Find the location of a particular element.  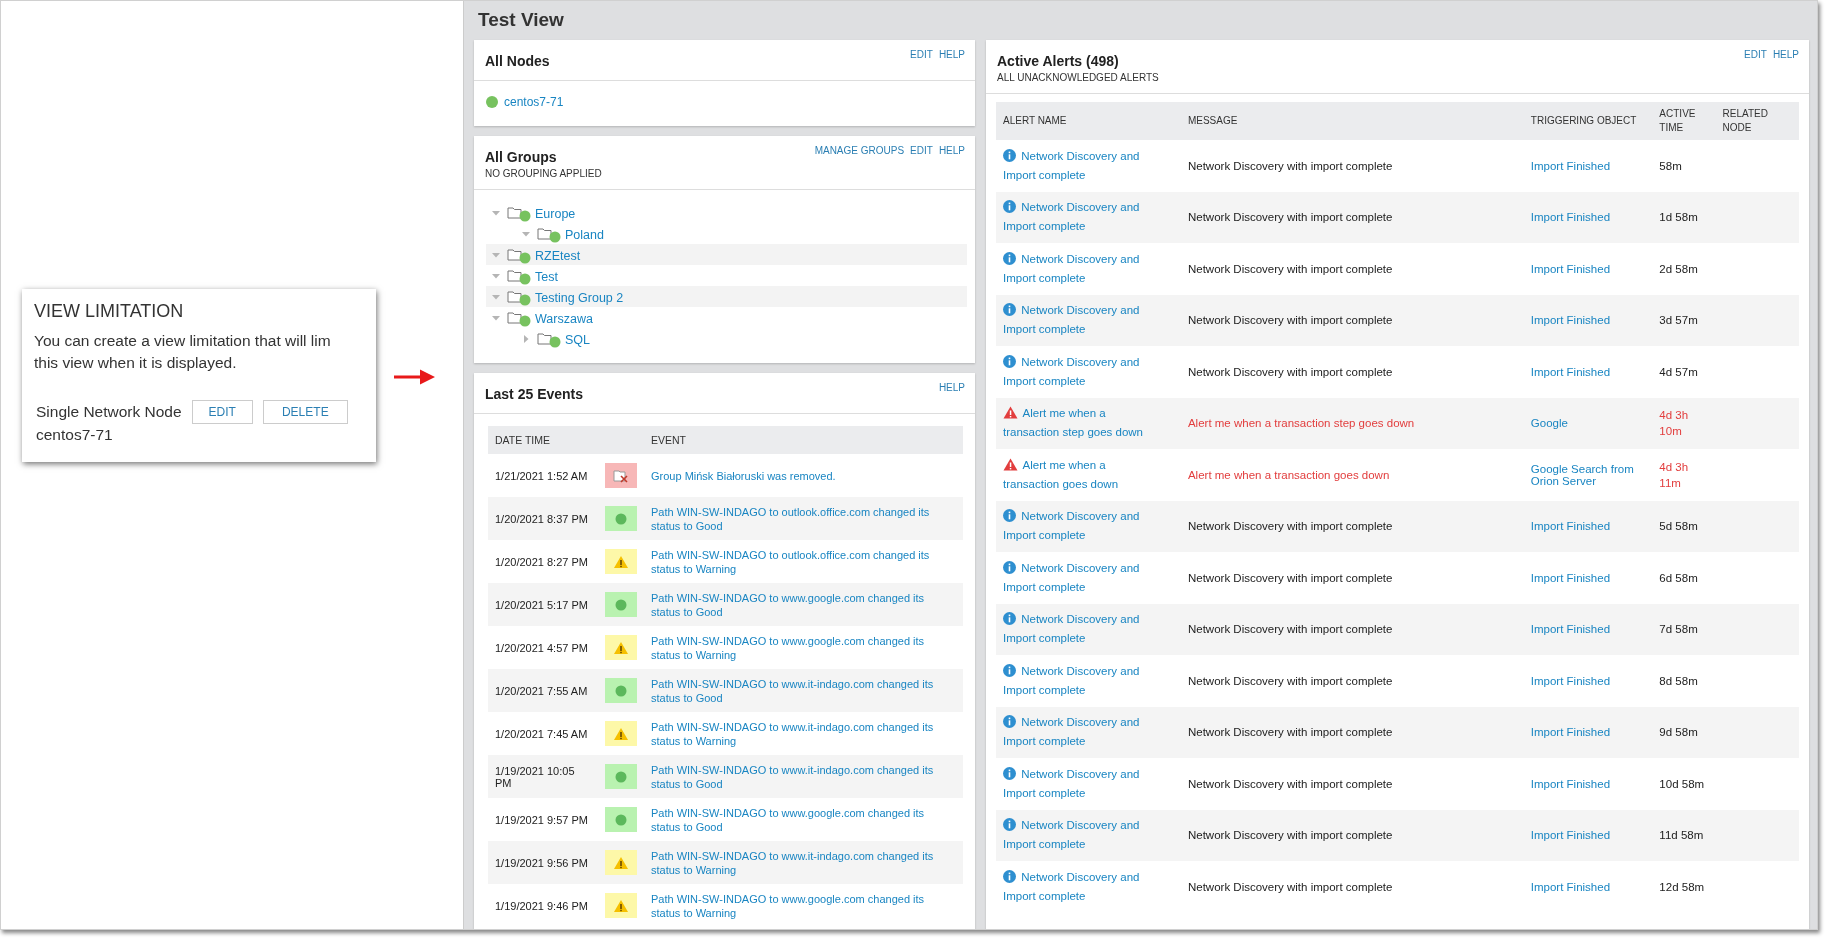

panel-title: Active Alerts (498) is located at coordinates (1058, 61).